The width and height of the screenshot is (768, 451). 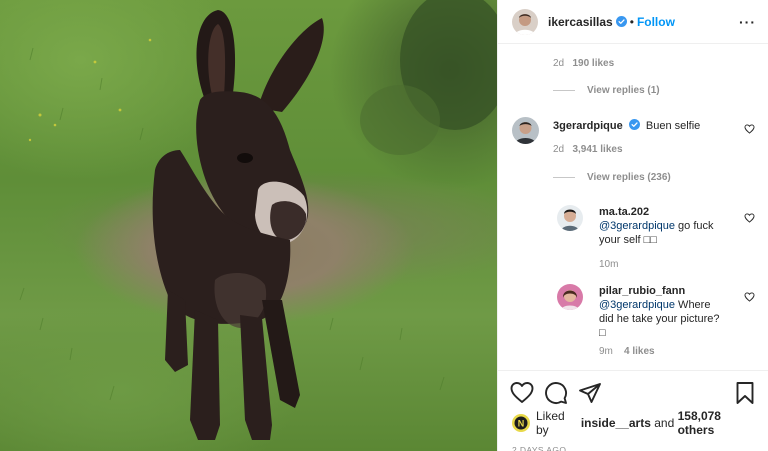 I want to click on view-replies-first: View replies (1), so click(x=633, y=90).